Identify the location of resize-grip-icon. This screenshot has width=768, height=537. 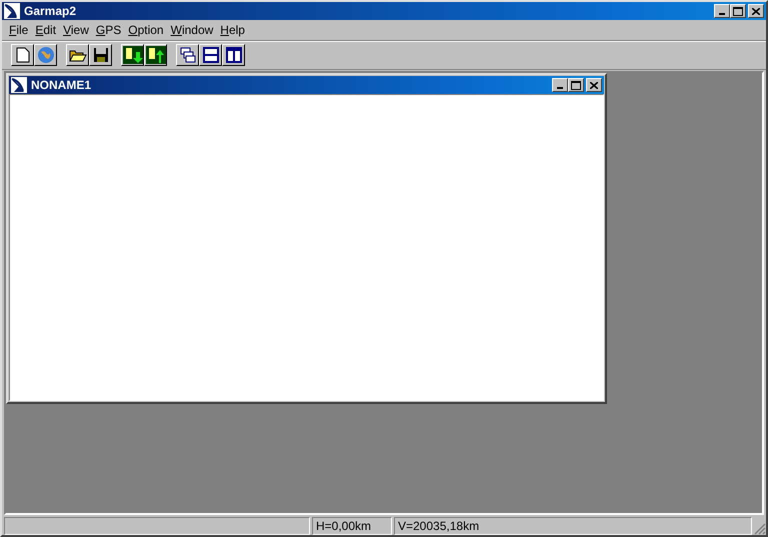
(760, 529).